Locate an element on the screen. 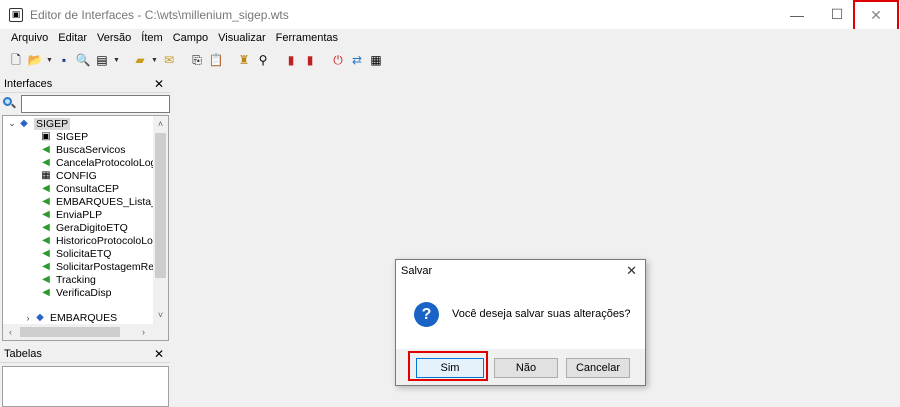 This screenshot has width=900, height=407. tabelas-list is located at coordinates (85, 386).